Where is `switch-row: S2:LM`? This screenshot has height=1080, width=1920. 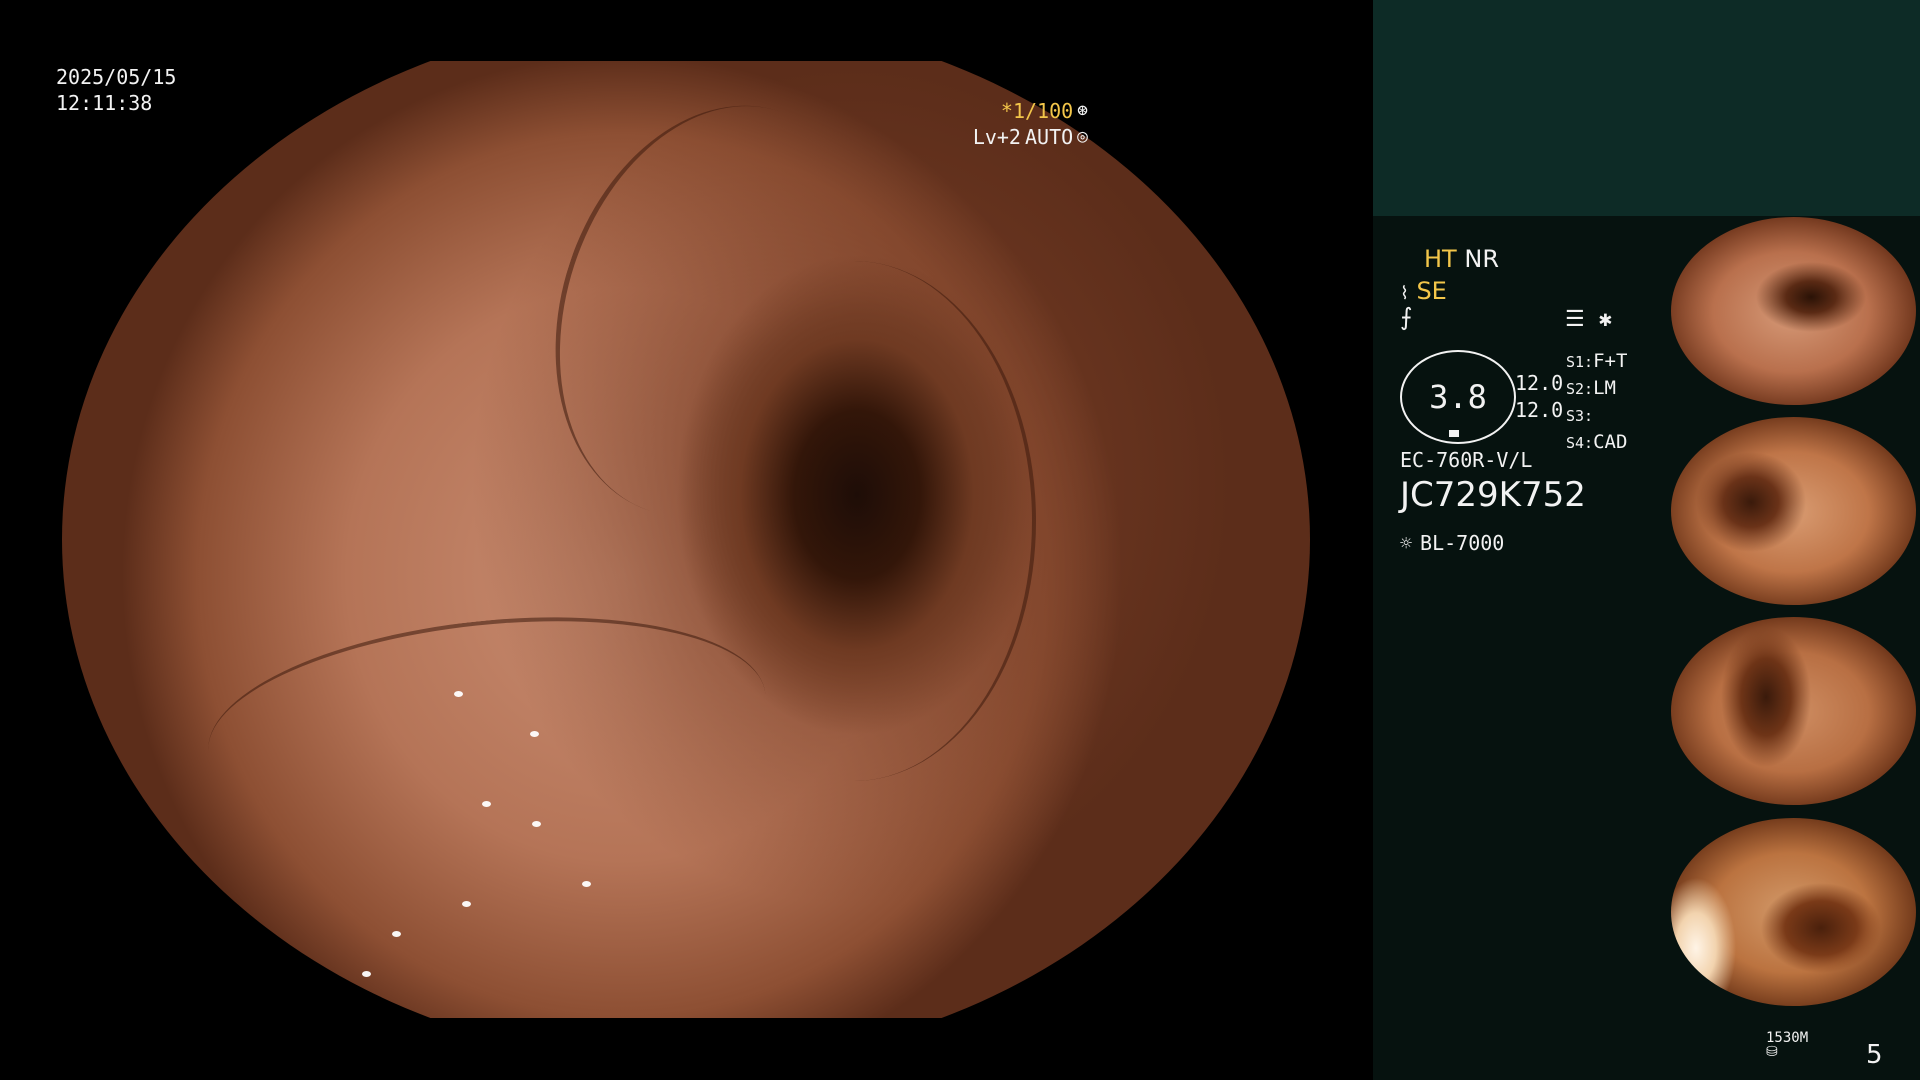
switch-row: S2:LM is located at coordinates (1596, 388).